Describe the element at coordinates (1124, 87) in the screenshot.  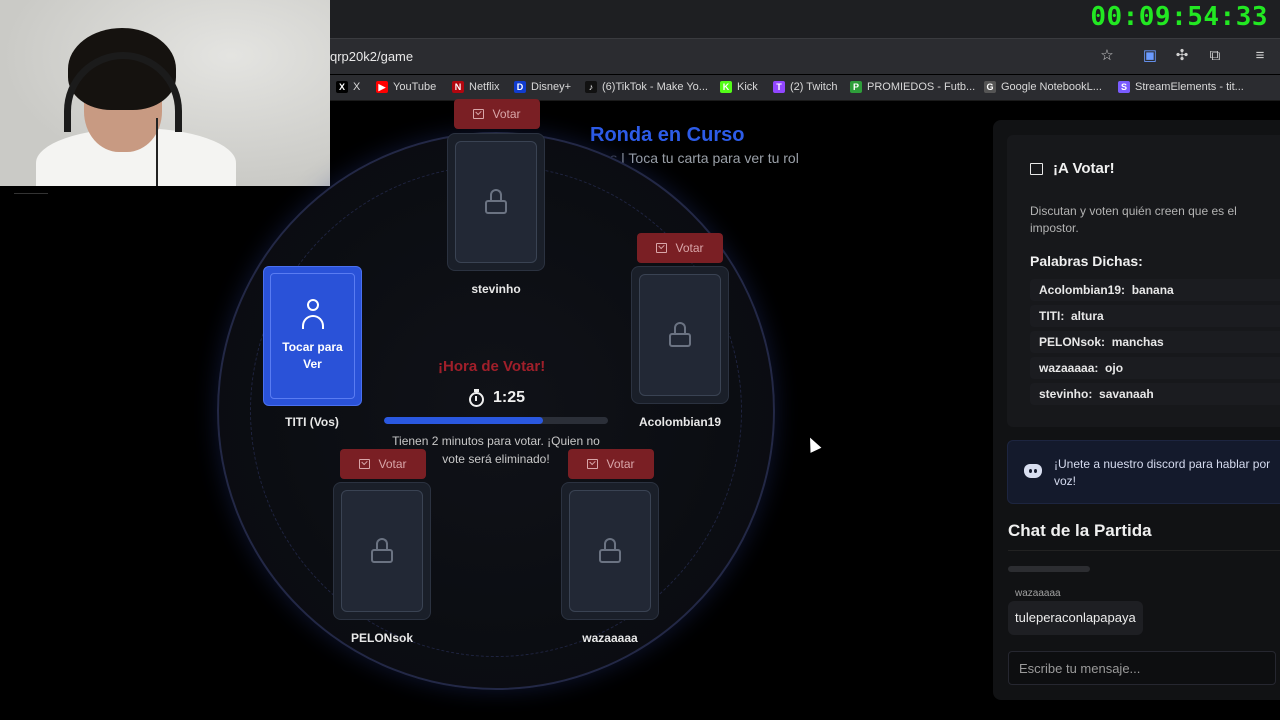
I see `bookmark-favicon-icon: S` at that location.